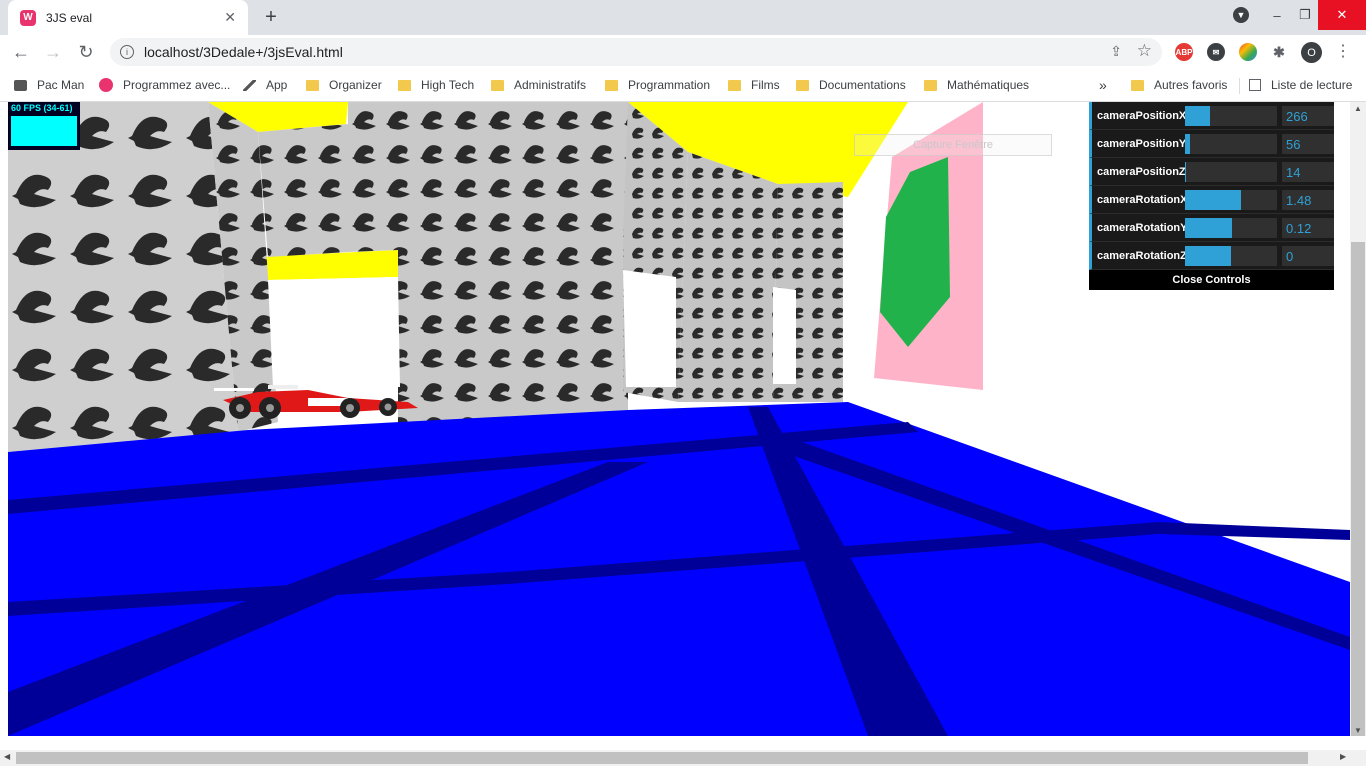 Image resolution: width=1366 pixels, height=768 pixels. What do you see at coordinates (1184, 52) in the screenshot?
I see `adblock-icon: ABP` at bounding box center [1184, 52].